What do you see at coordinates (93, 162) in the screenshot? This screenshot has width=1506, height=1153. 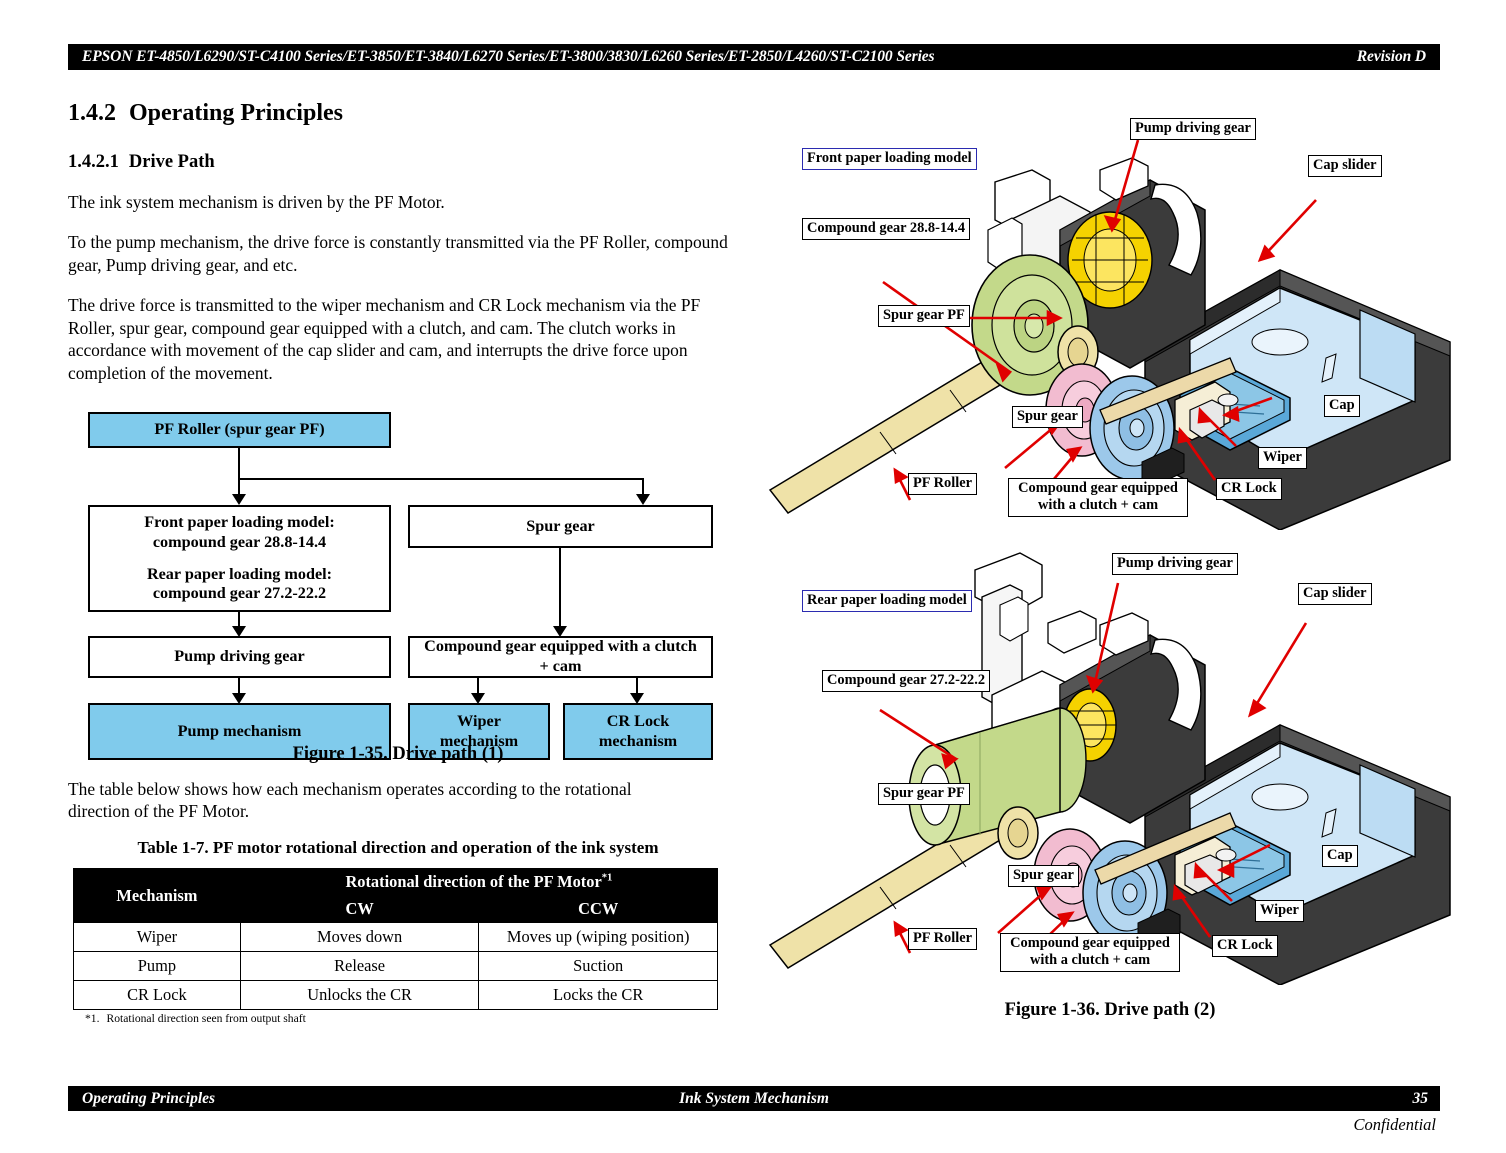 I see `subsection-number: 1.4.2.1` at bounding box center [93, 162].